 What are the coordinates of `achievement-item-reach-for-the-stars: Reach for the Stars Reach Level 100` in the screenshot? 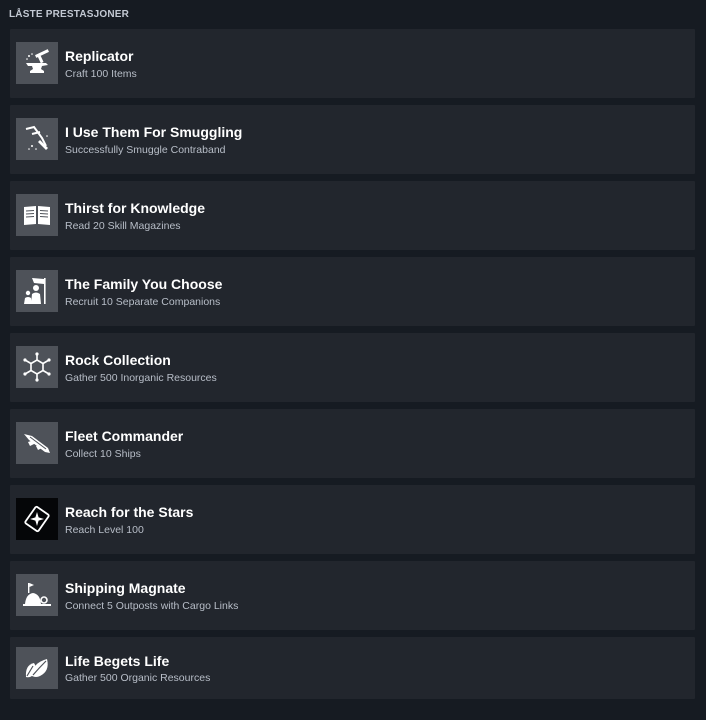 It's located at (352, 519).